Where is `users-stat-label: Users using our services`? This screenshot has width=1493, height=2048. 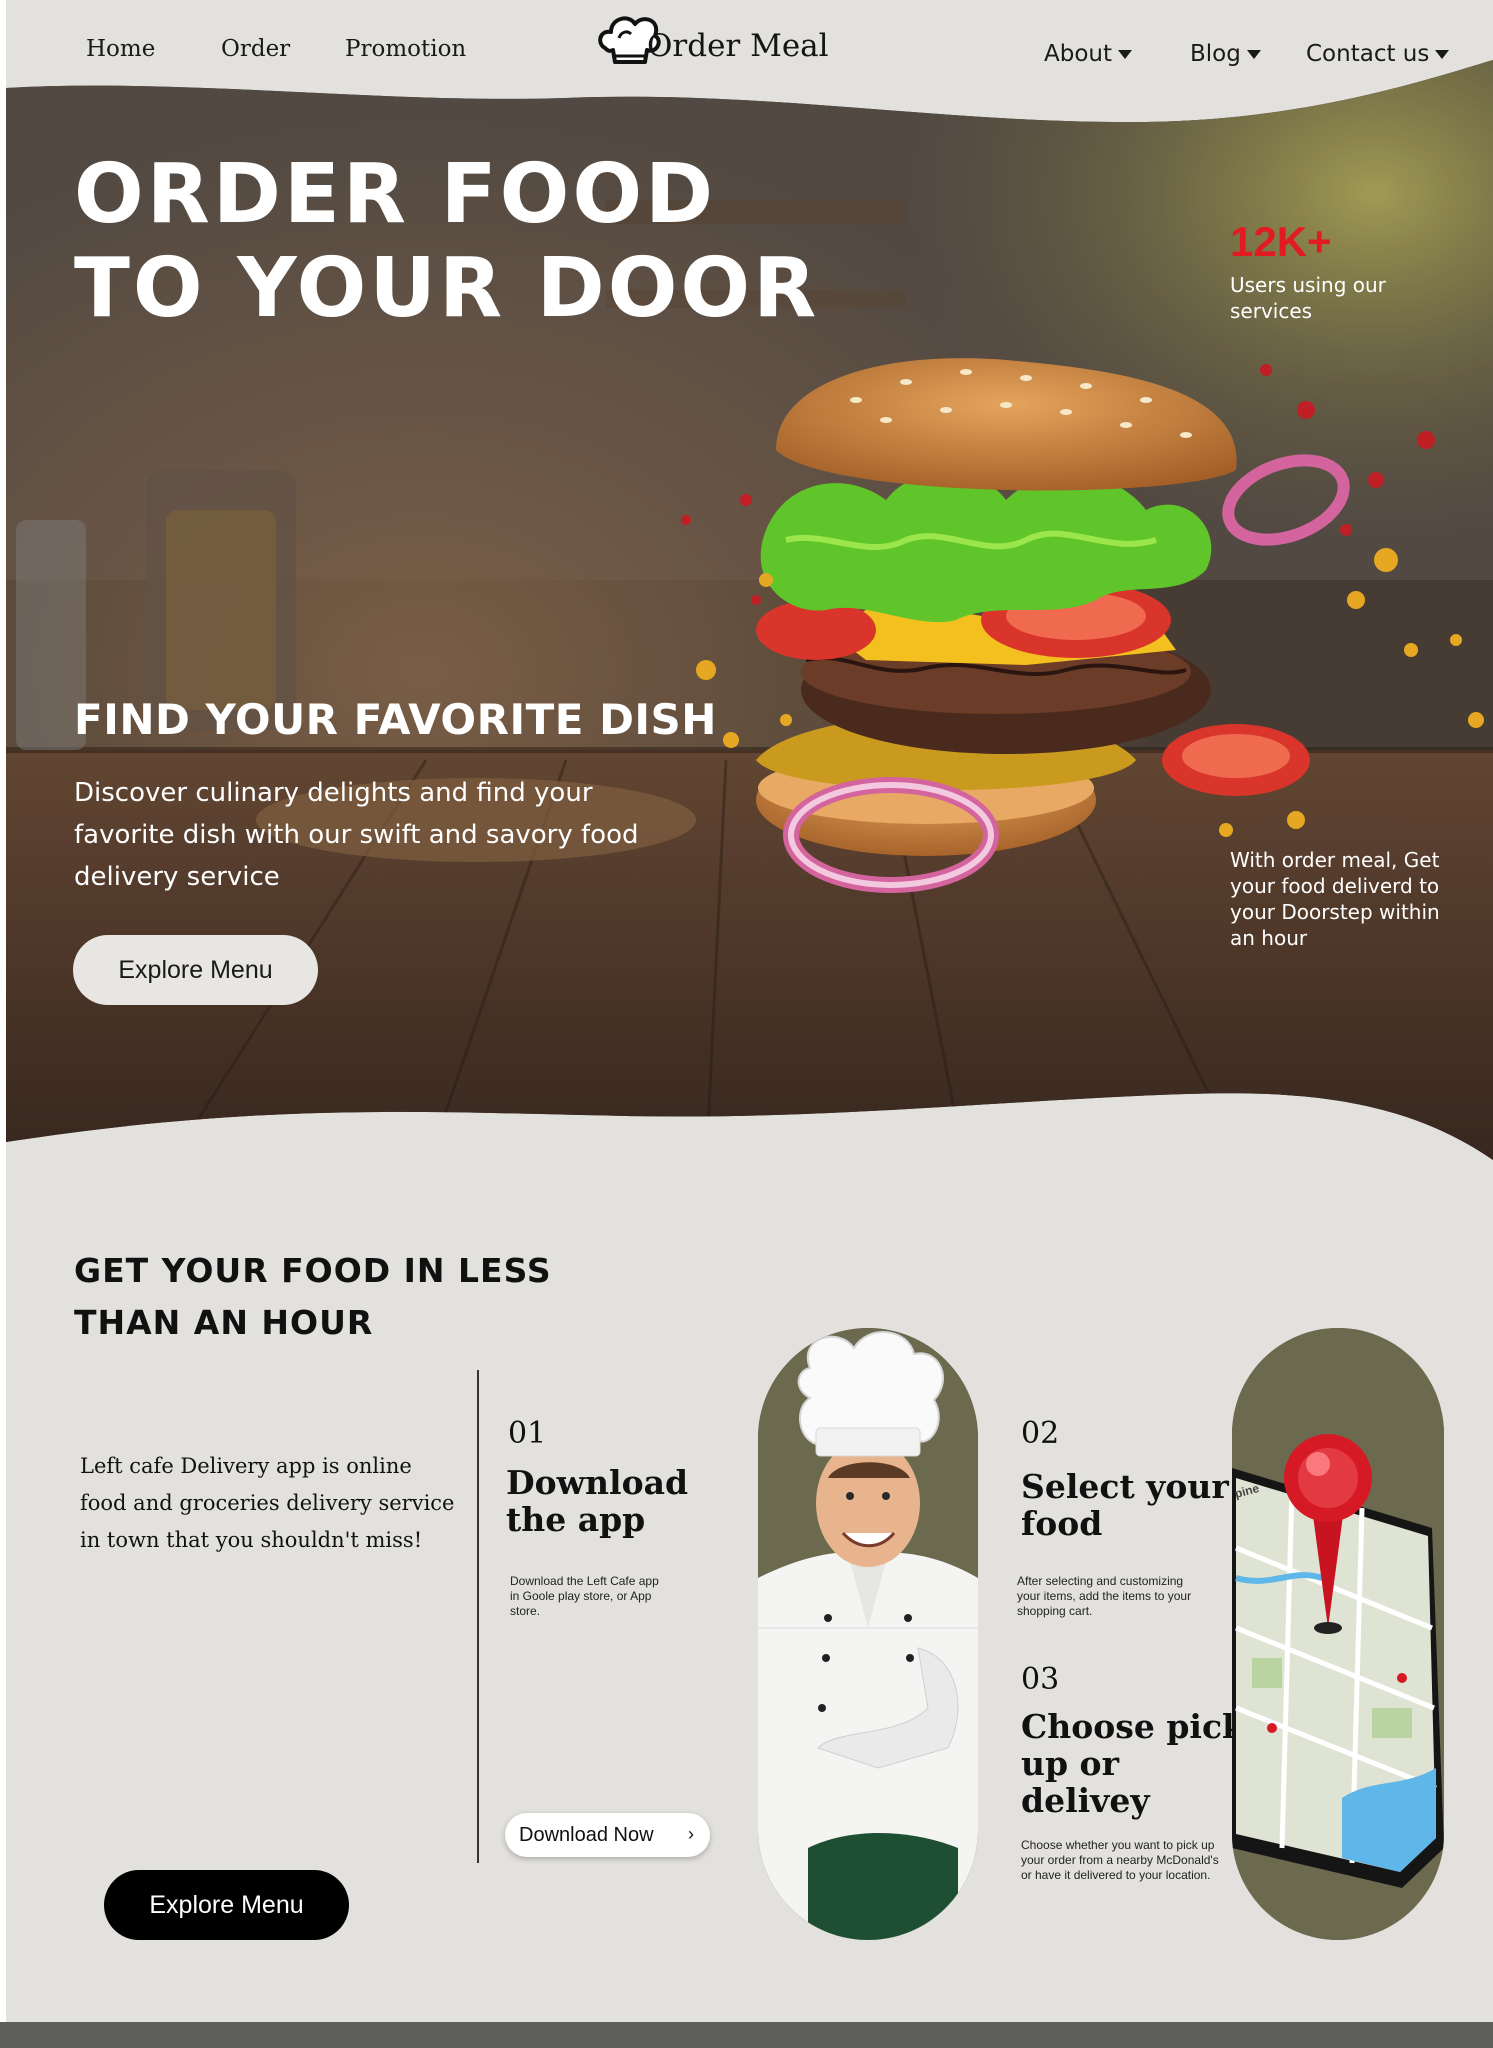 users-stat-label: Users using our services is located at coordinates (1308, 298).